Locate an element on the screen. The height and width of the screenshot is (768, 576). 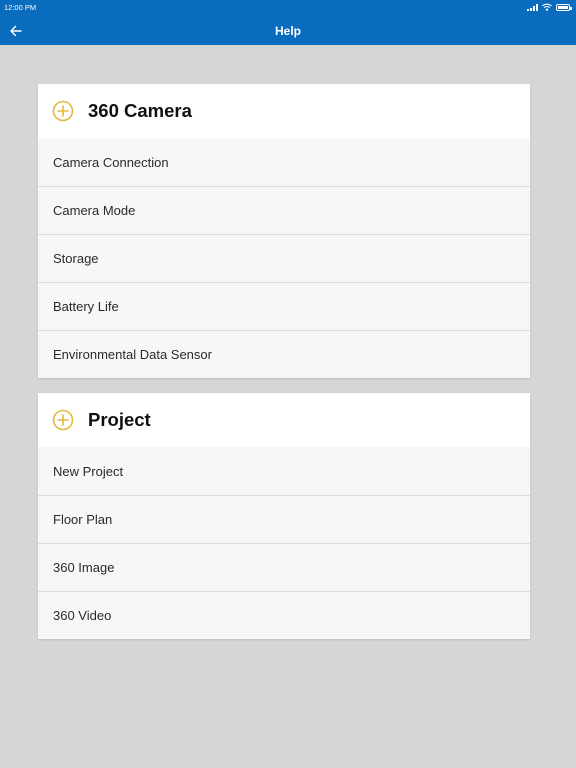
help-item-camera-connection: Camera Connection is located at coordinates (284, 162).